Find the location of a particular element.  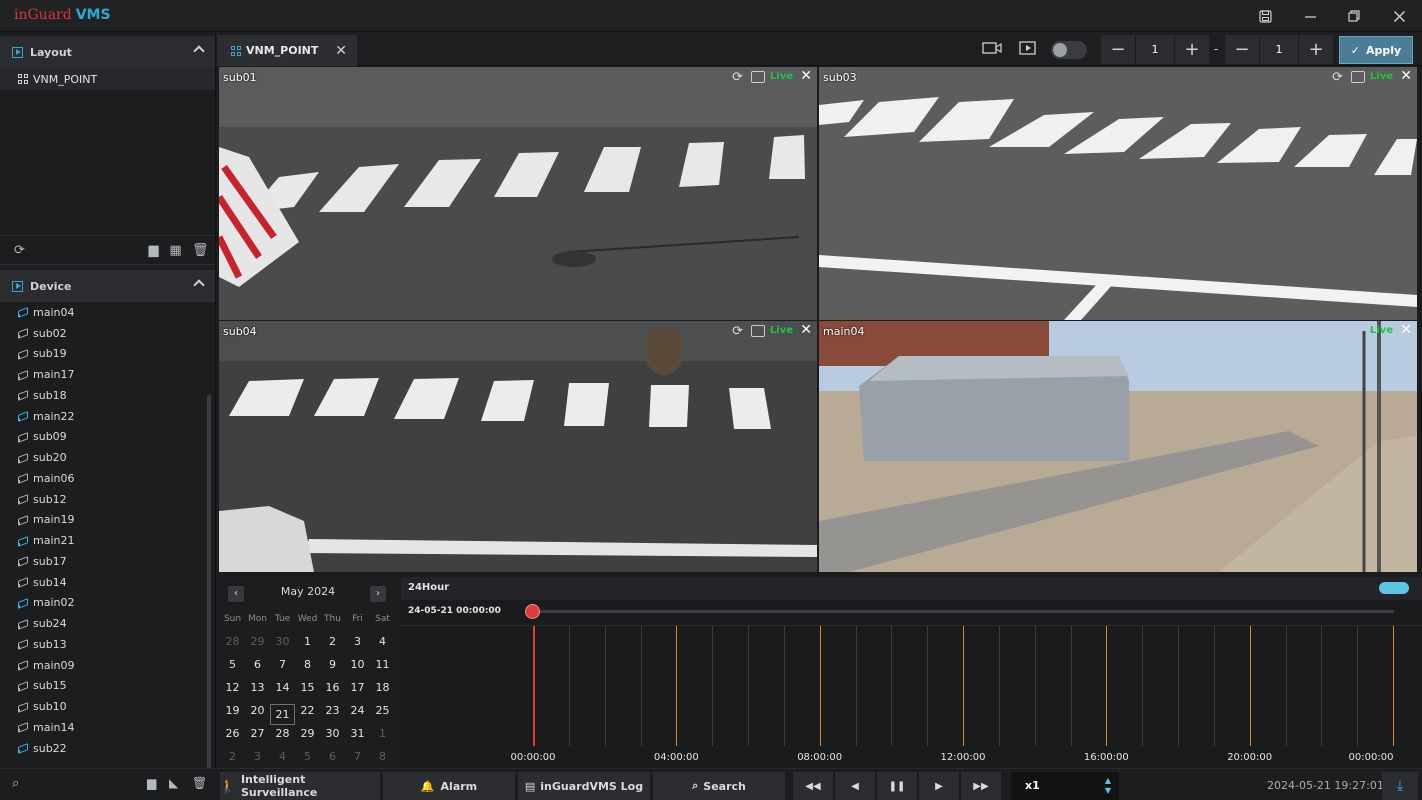

device-item: main04 is located at coordinates (107, 312).